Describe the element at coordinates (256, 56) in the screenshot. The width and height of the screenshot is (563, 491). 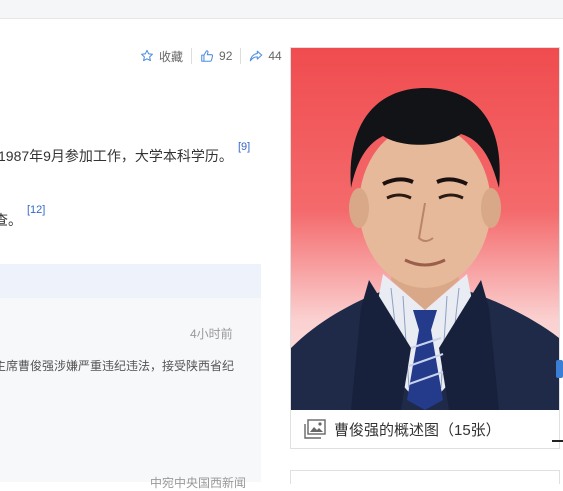
I see `share-icon` at that location.